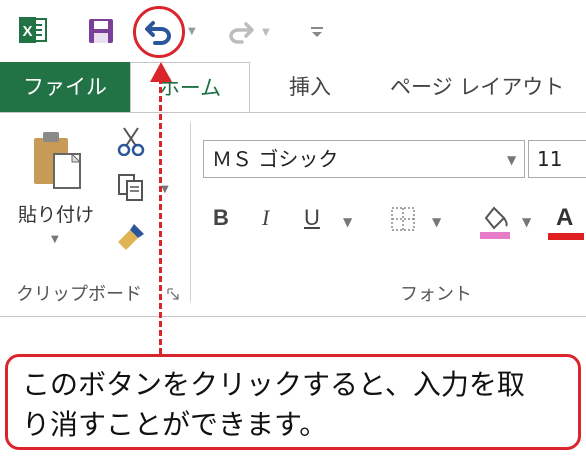 The height and width of the screenshot is (456, 586). I want to click on excel-icon: X, so click(33, 30).